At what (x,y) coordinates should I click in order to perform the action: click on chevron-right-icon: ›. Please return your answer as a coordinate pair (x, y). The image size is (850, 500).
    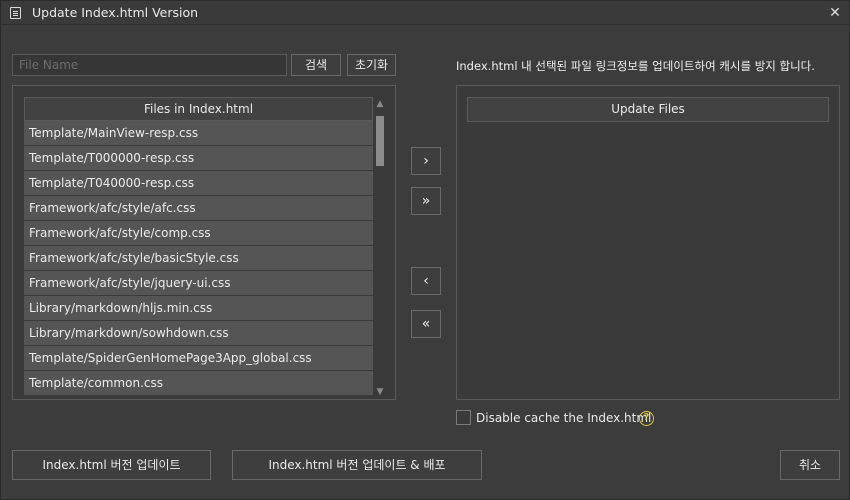
    Looking at the image, I should click on (426, 161).